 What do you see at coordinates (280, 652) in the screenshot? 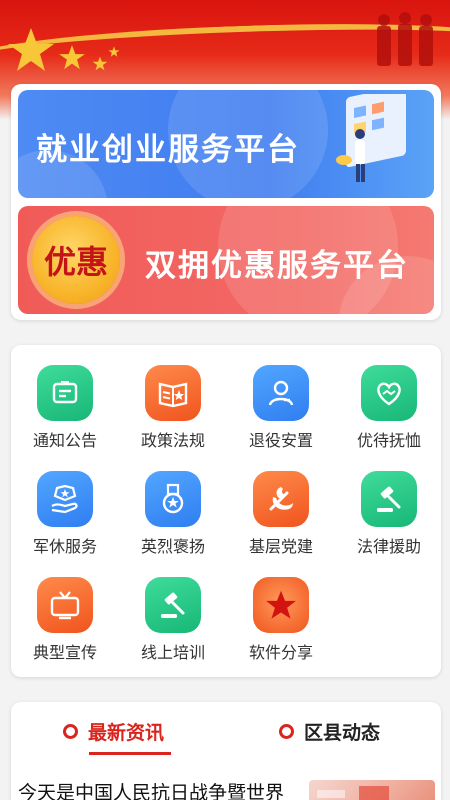
I see `service-label: 软件分享` at bounding box center [280, 652].